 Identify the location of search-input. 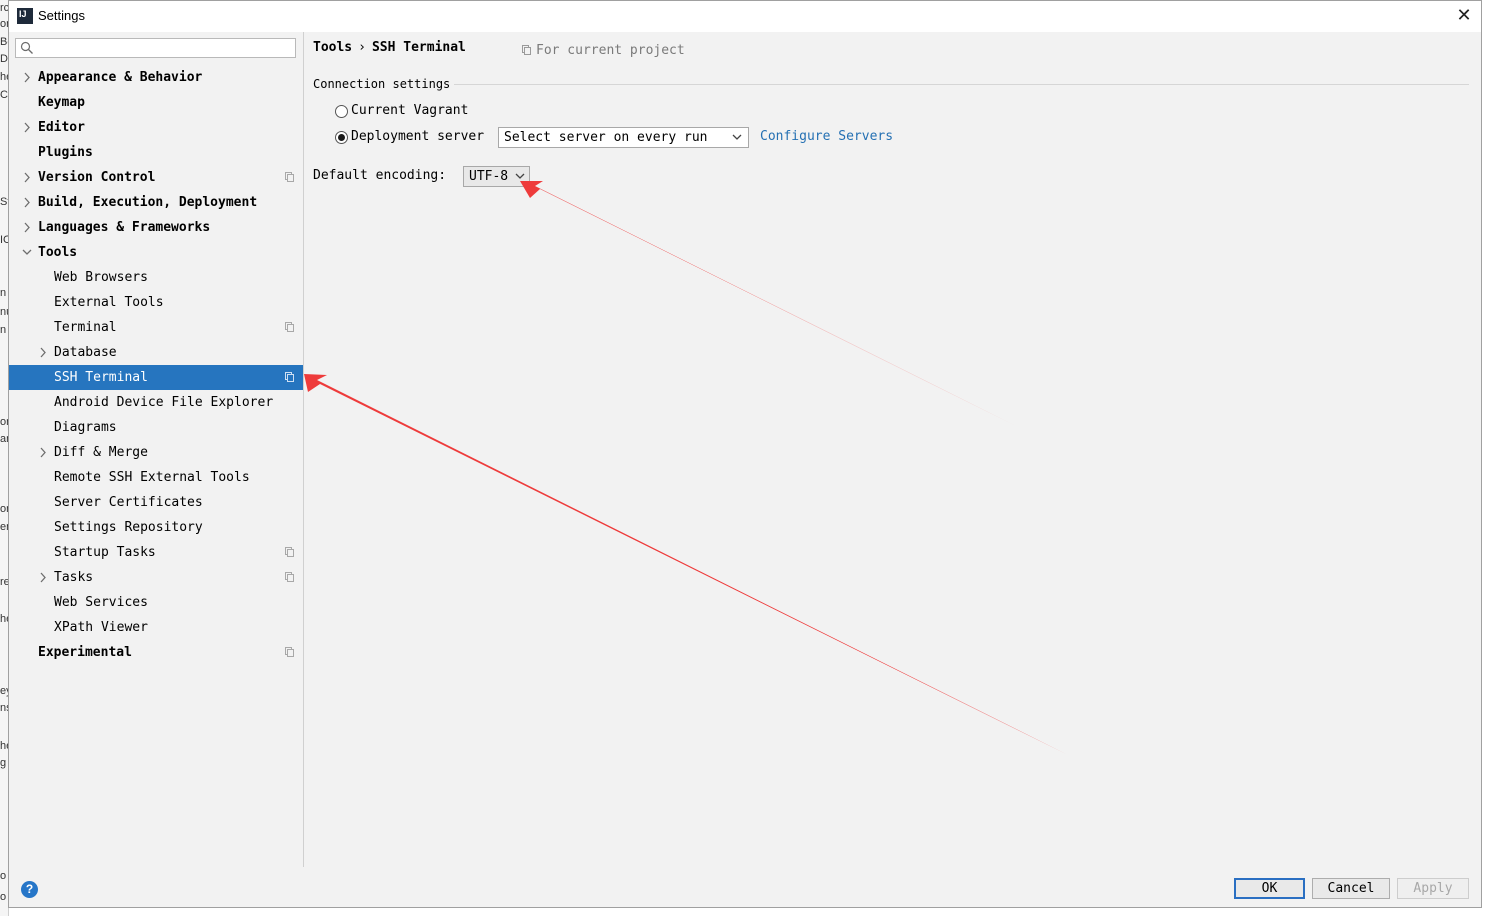
(165, 49).